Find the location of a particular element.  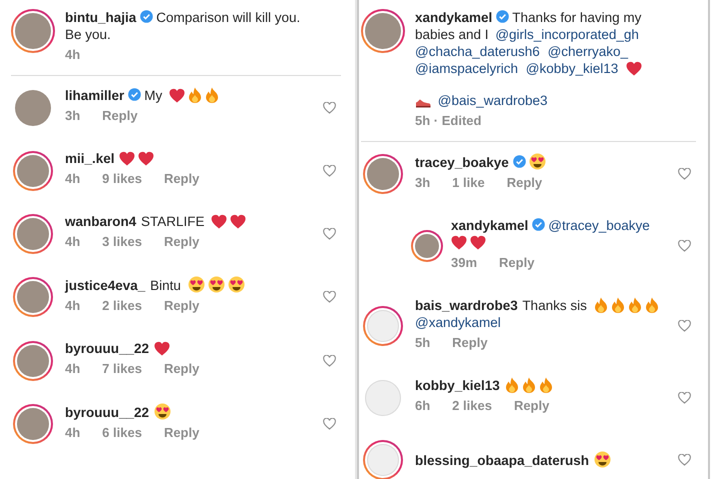

comment-time: 39m is located at coordinates (464, 263).